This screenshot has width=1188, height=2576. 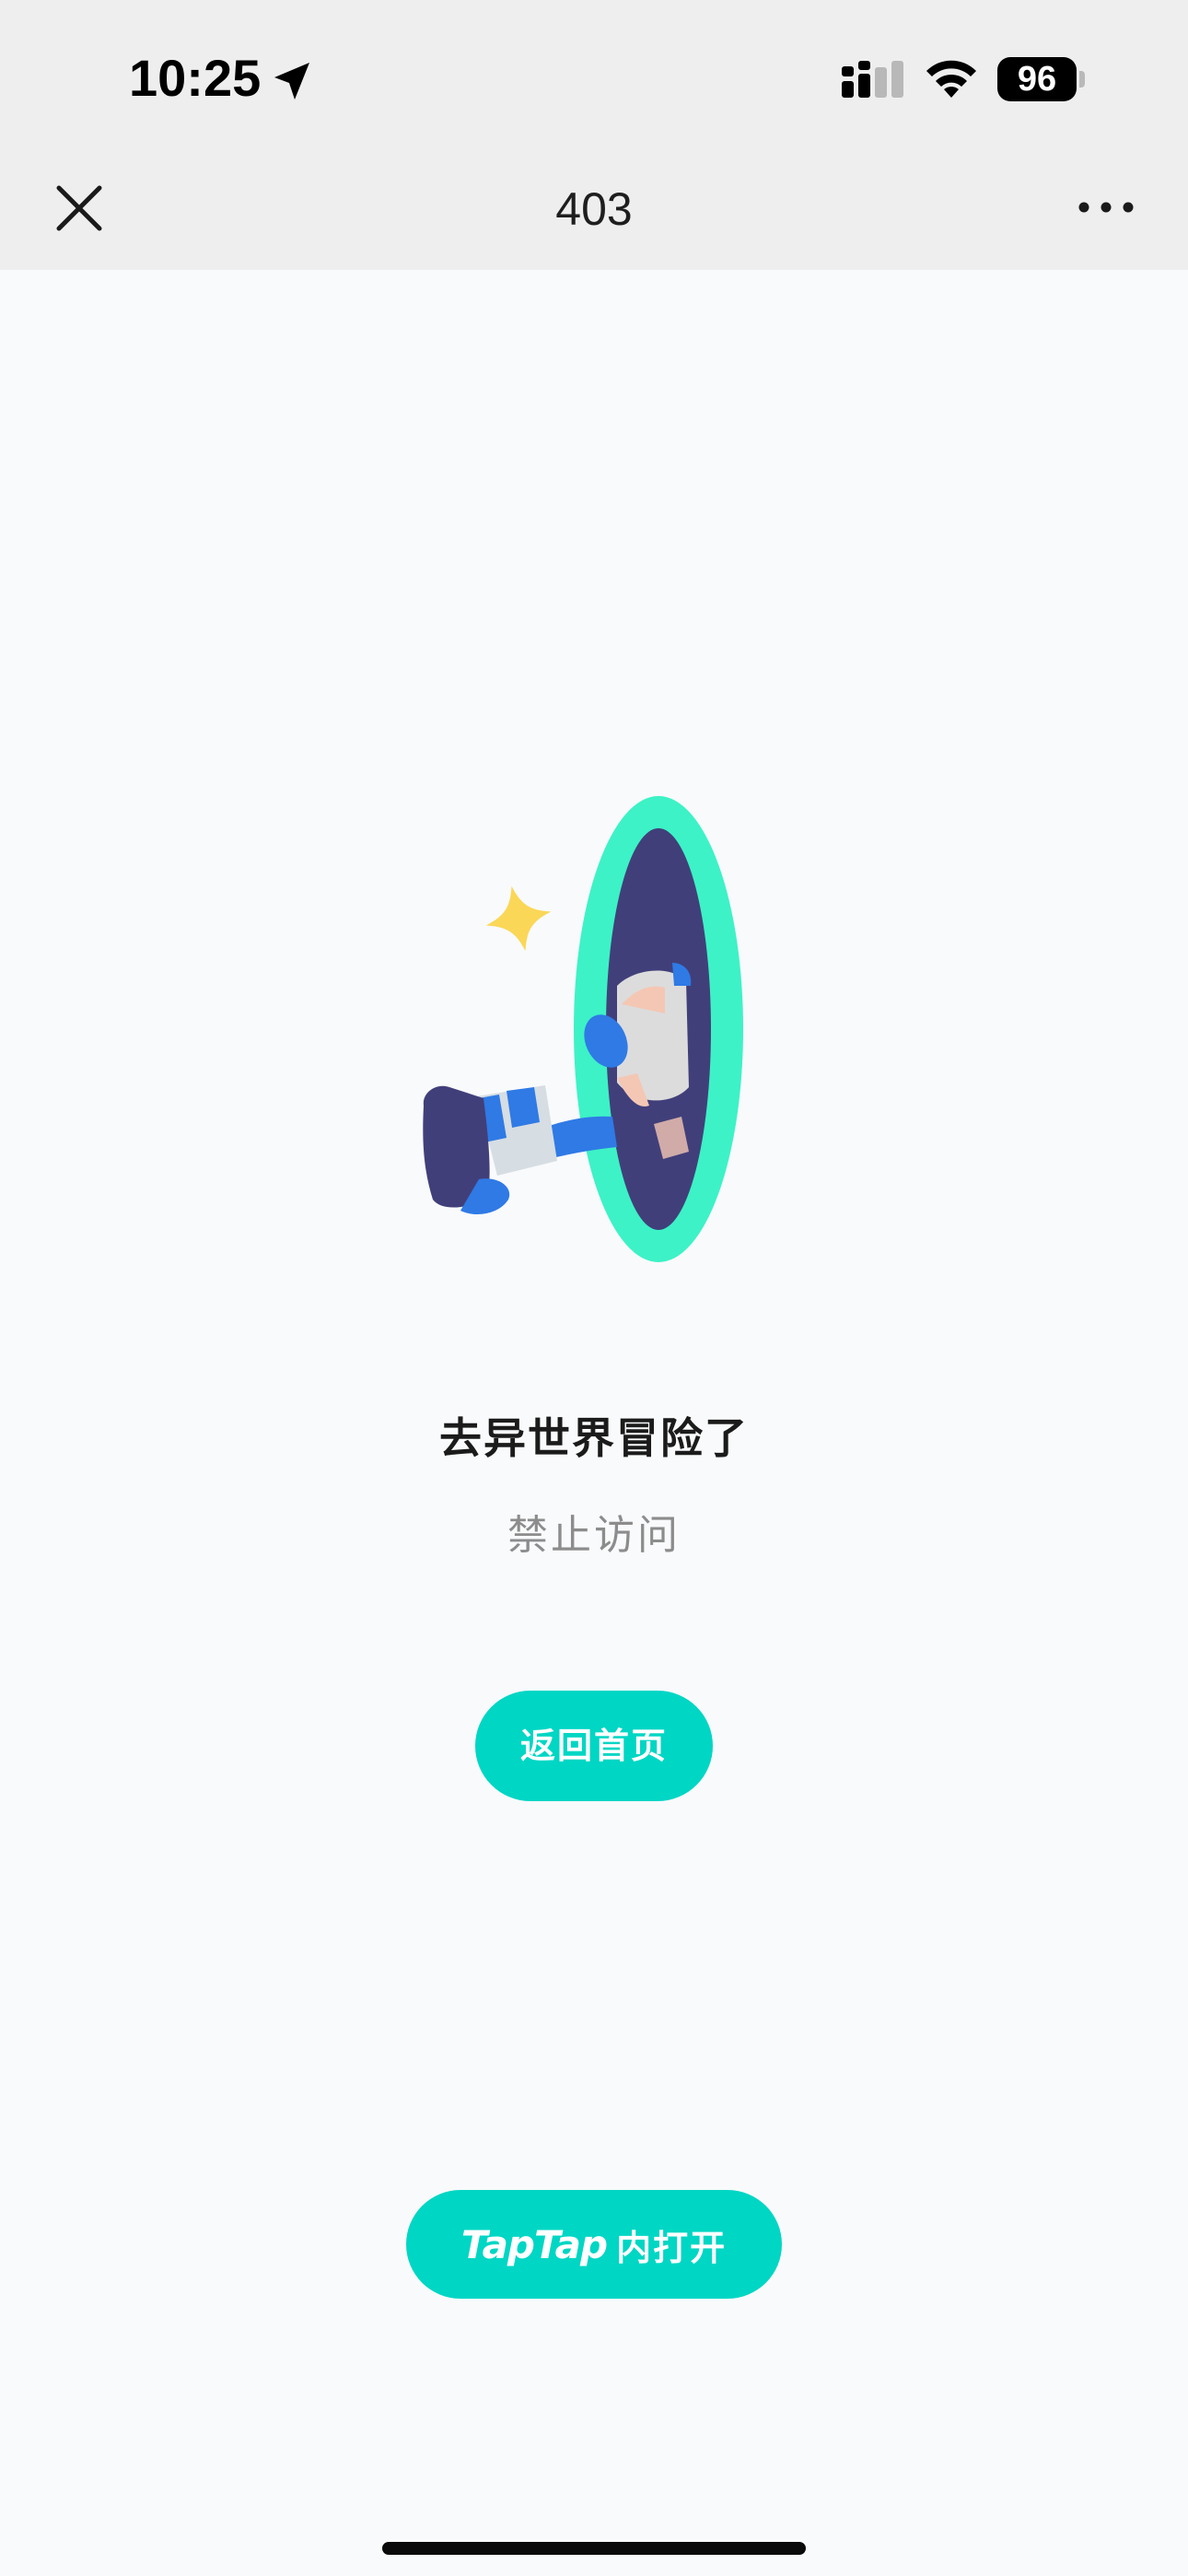 I want to click on portal-illustration, so click(x=583, y=1029).